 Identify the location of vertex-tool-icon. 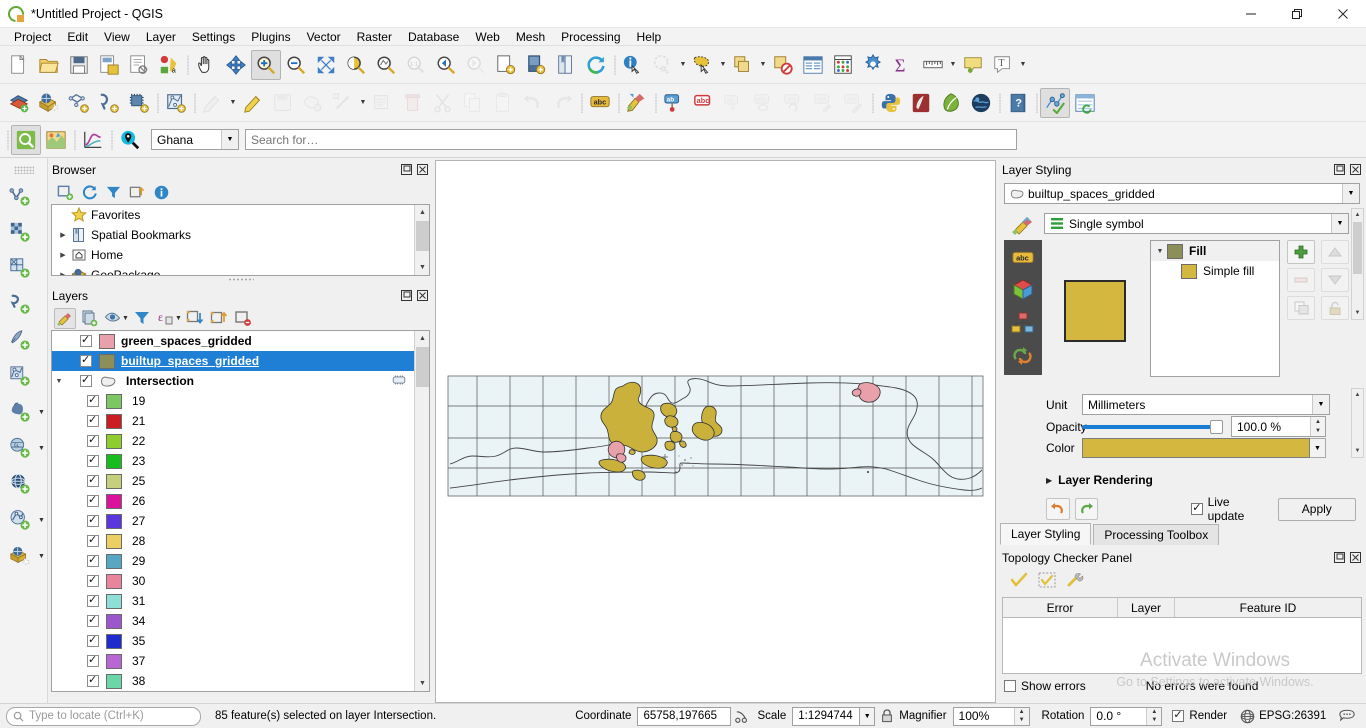
(343, 103).